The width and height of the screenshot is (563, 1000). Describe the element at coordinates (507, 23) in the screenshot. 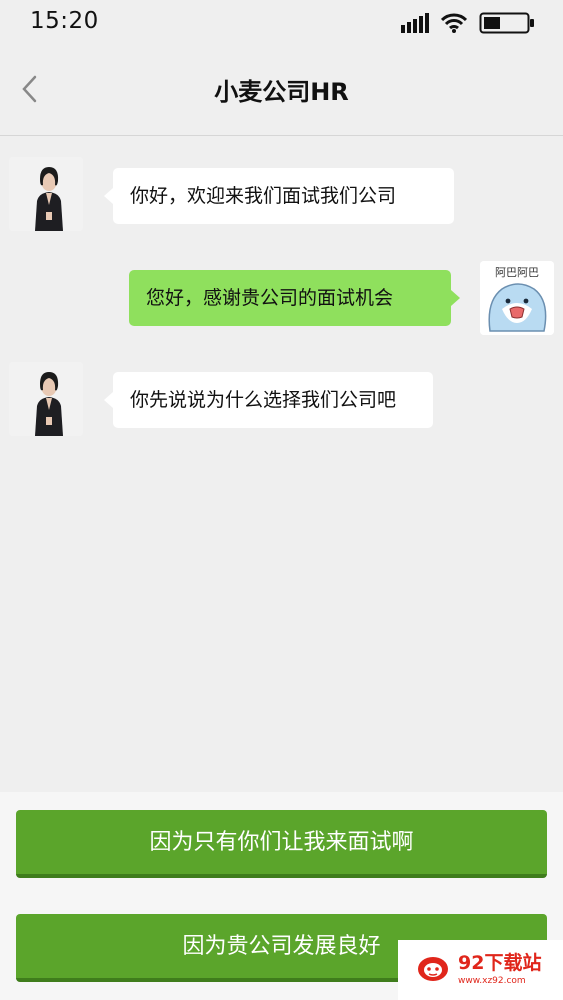

I see `battery-icon` at that location.